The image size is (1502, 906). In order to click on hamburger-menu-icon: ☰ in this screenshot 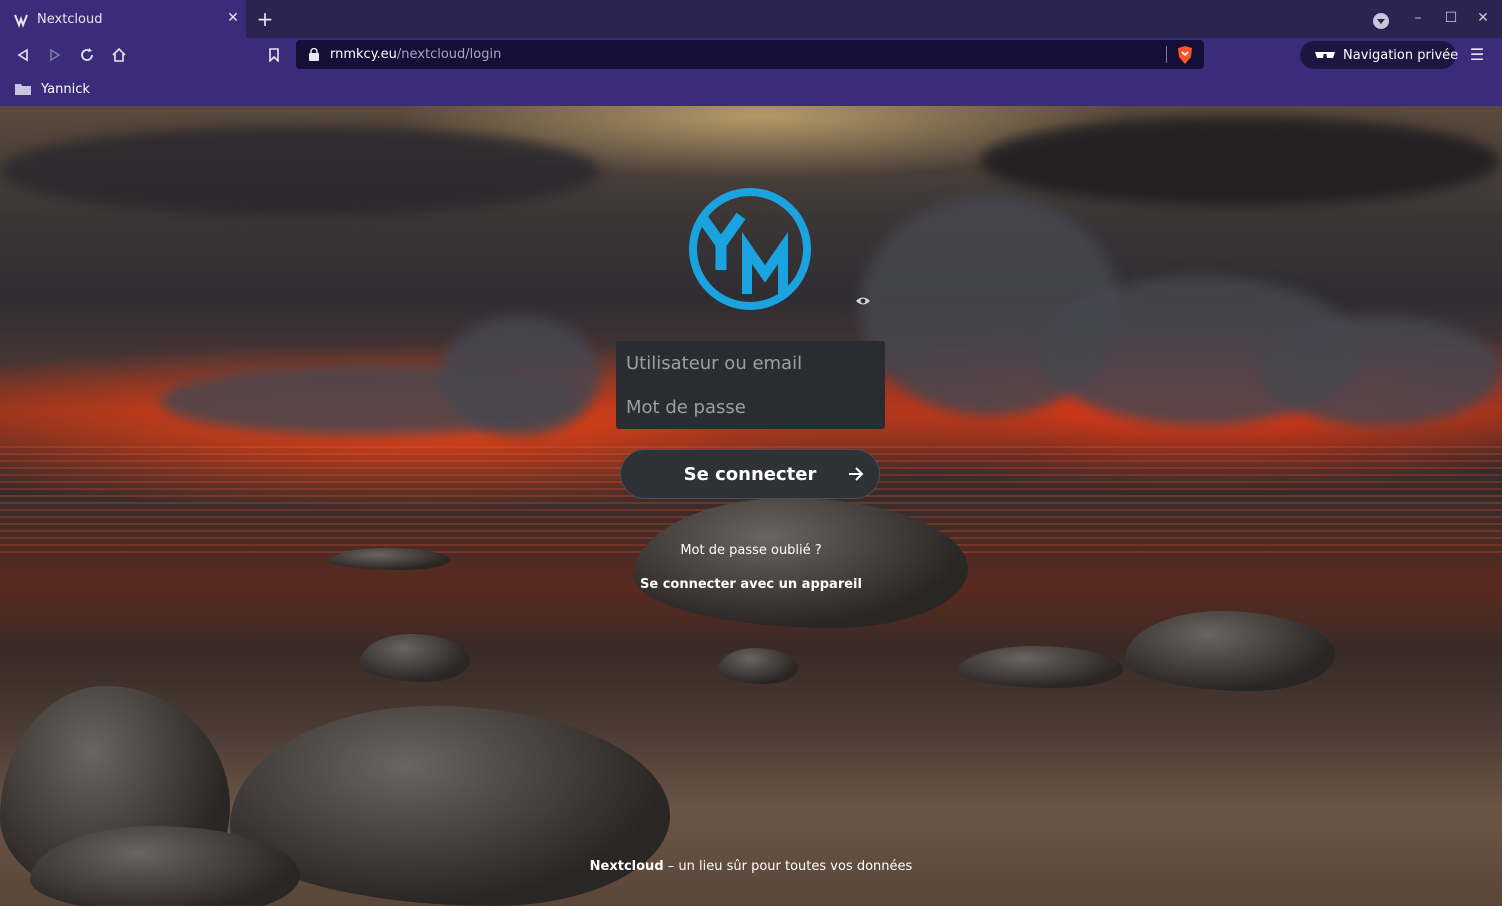, I will do `click(1477, 55)`.